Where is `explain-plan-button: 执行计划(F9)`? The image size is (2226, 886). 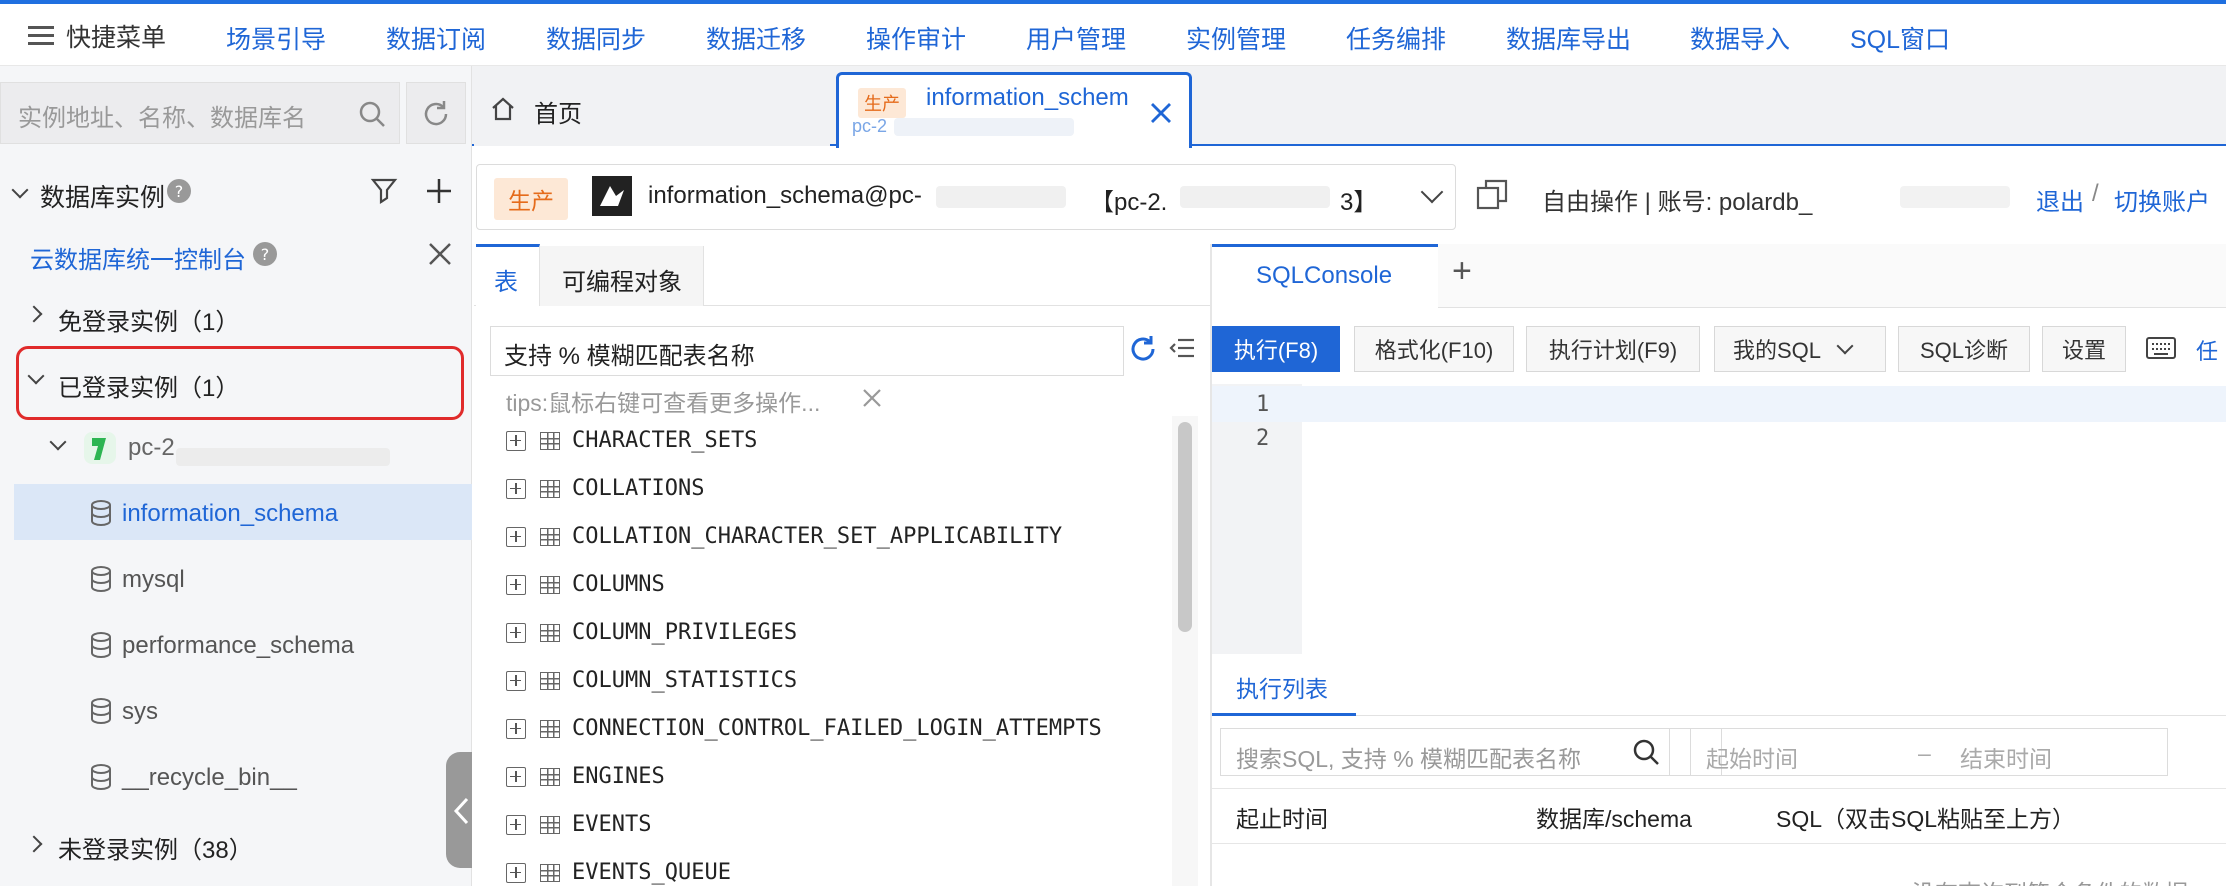
explain-plan-button: 执行计划(F9) is located at coordinates (1613, 349).